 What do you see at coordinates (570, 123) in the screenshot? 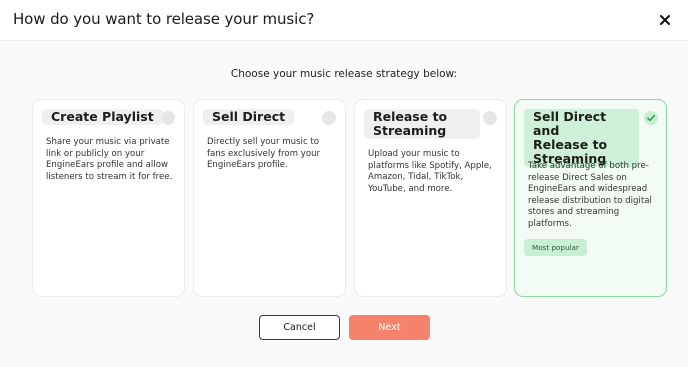
I see `option-title-line: Sell Direct and` at bounding box center [570, 123].